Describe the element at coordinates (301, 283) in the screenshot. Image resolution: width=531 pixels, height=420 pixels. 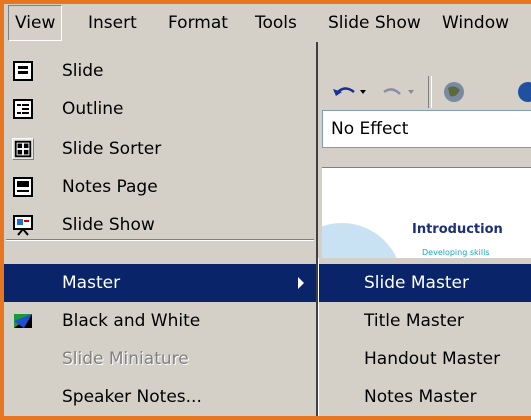
I see `submenu-arrow-icon` at that location.